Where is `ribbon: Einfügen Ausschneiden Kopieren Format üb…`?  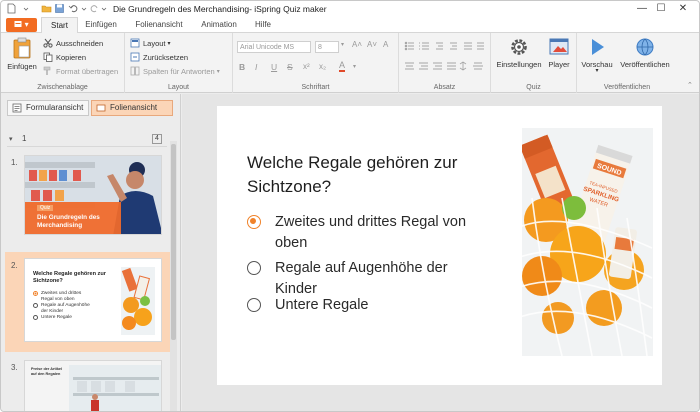
ribbon: Einfügen Ausschneiden Kopieren Format üb… is located at coordinates (350, 63).